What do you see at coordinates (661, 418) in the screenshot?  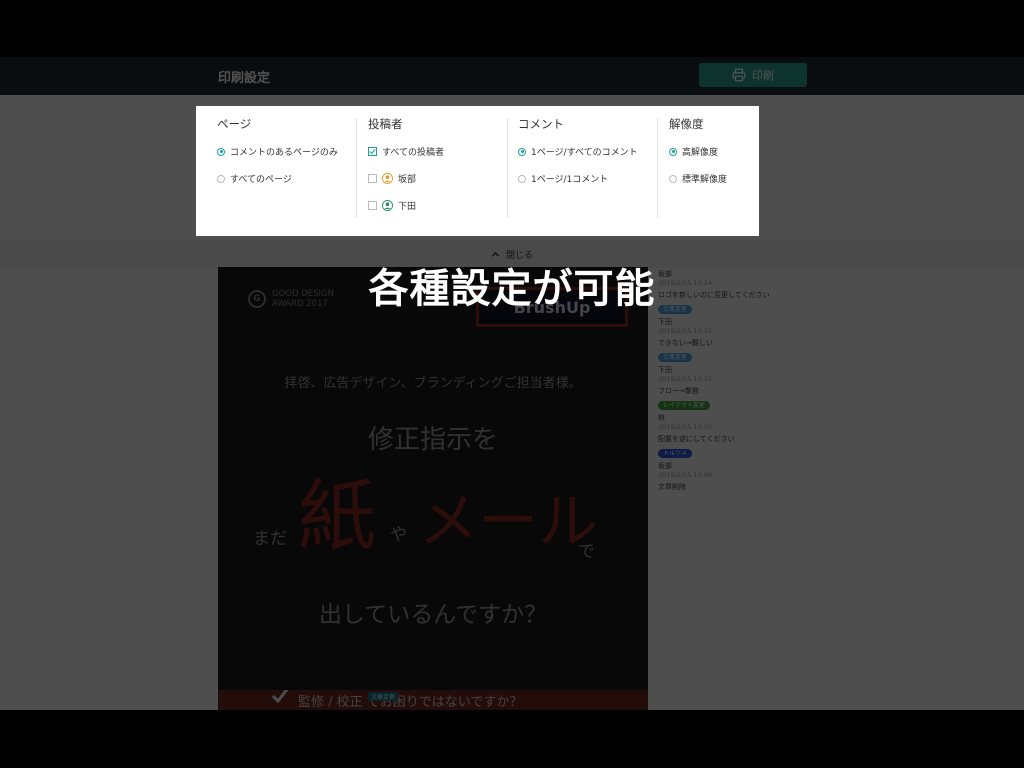 I see `comment-author: 林` at bounding box center [661, 418].